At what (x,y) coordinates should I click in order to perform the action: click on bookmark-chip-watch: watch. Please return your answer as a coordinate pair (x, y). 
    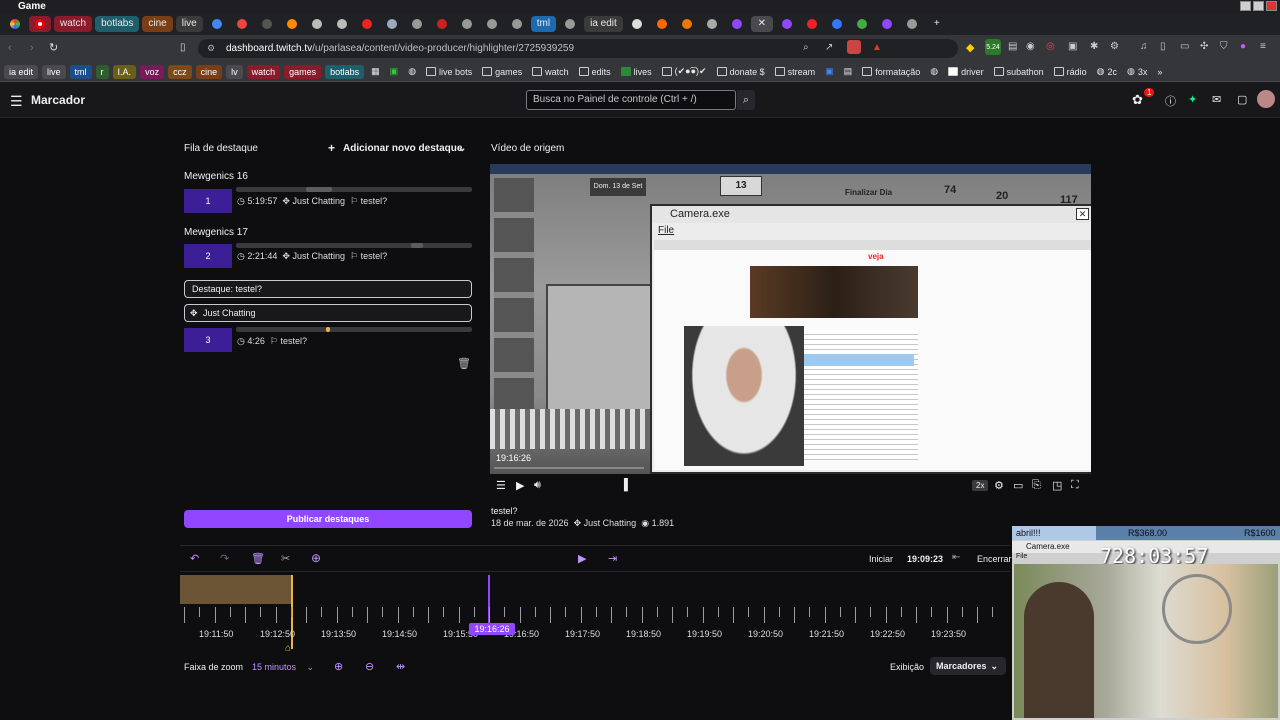
    Looking at the image, I should click on (263, 71).